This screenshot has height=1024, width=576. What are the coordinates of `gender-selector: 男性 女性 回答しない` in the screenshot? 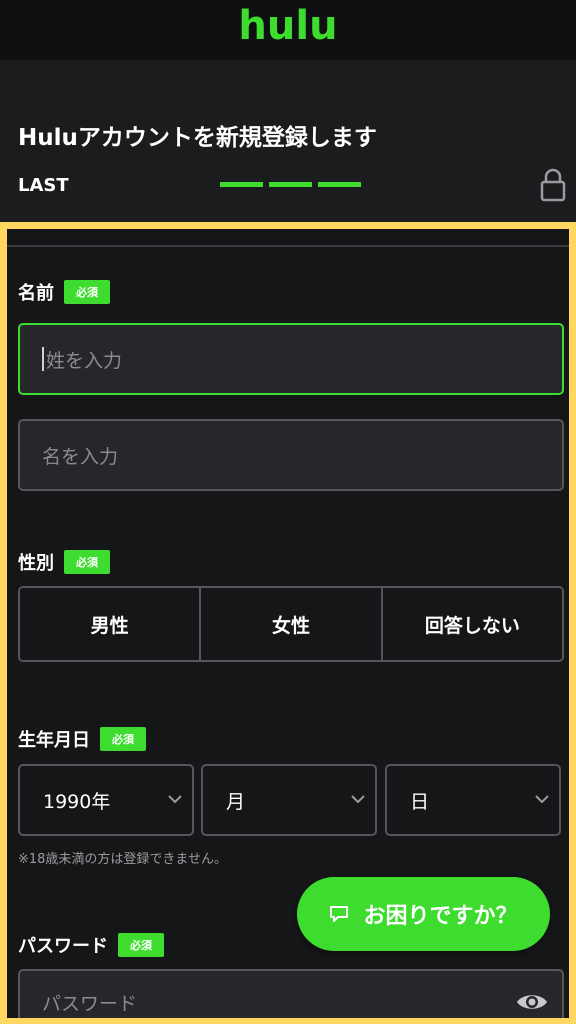 It's located at (291, 624).